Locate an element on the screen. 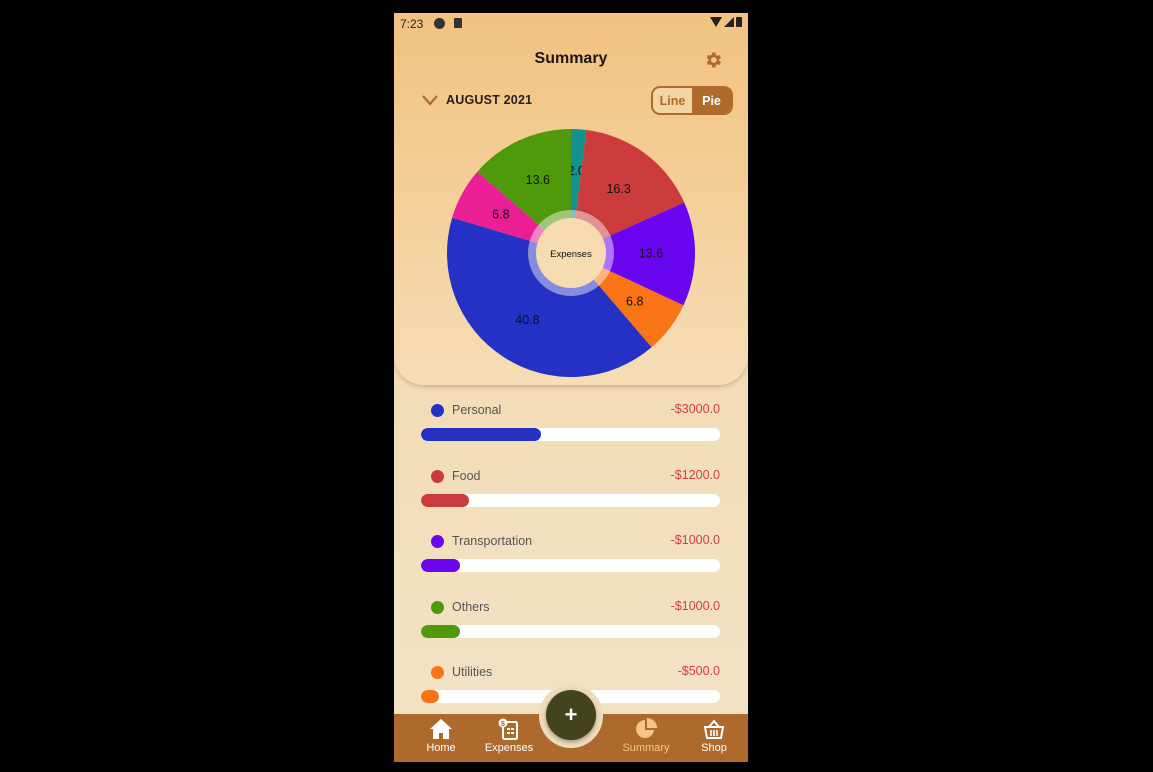 The height and width of the screenshot is (772, 1153). toggle-line-option: Line is located at coordinates (672, 100).